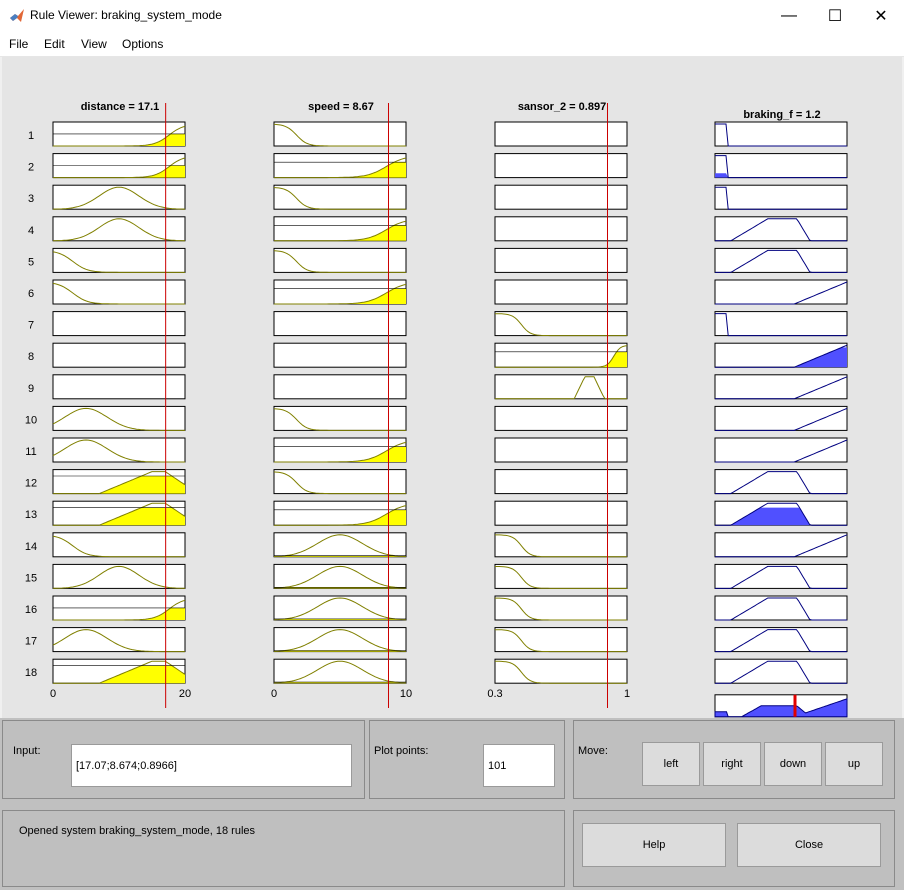  What do you see at coordinates (31, 578) in the screenshot?
I see `rule-number: 15` at bounding box center [31, 578].